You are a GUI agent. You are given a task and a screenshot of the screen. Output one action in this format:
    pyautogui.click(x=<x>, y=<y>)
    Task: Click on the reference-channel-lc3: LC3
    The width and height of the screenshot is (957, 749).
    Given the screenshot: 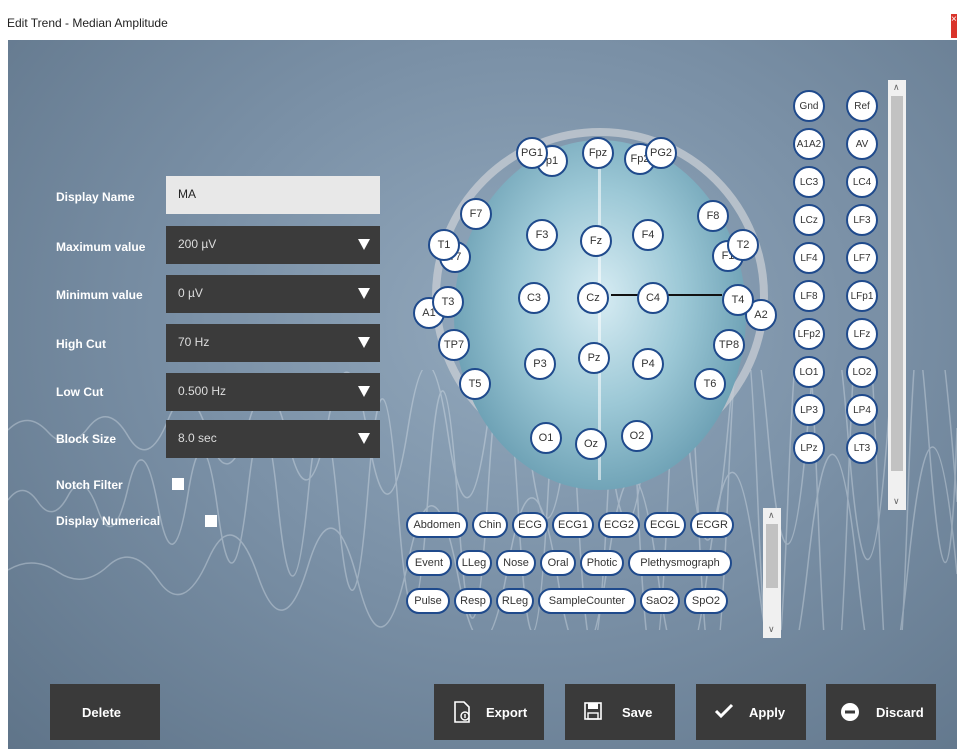 What is the action you would take?
    pyautogui.click(x=809, y=182)
    